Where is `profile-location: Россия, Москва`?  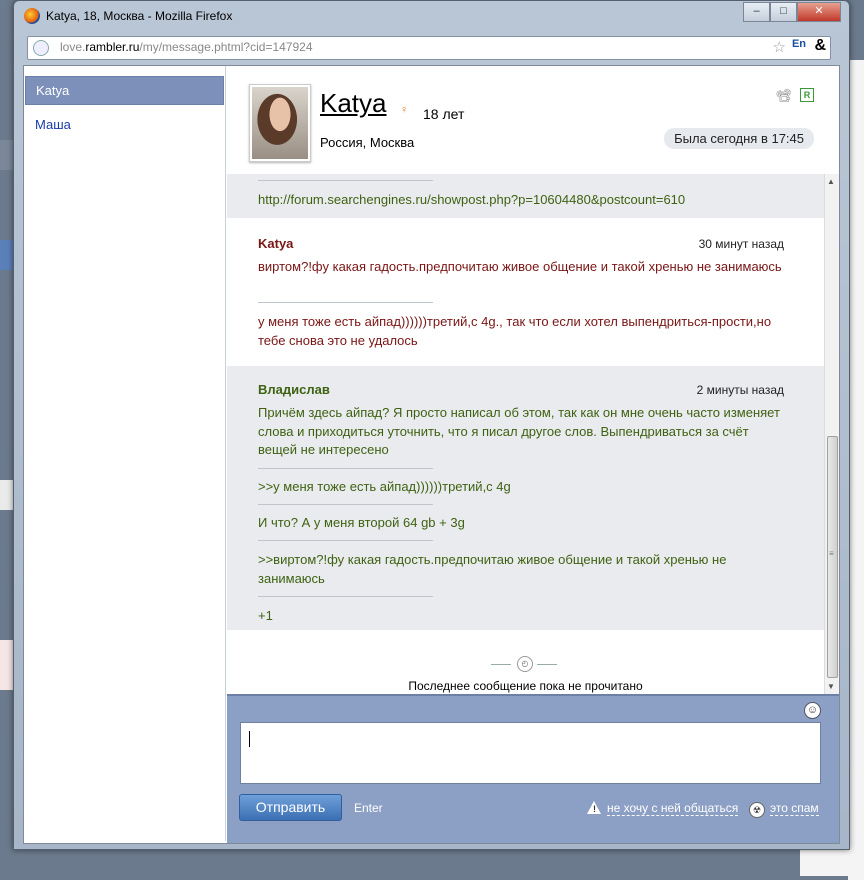 profile-location: Россия, Москва is located at coordinates (367, 142).